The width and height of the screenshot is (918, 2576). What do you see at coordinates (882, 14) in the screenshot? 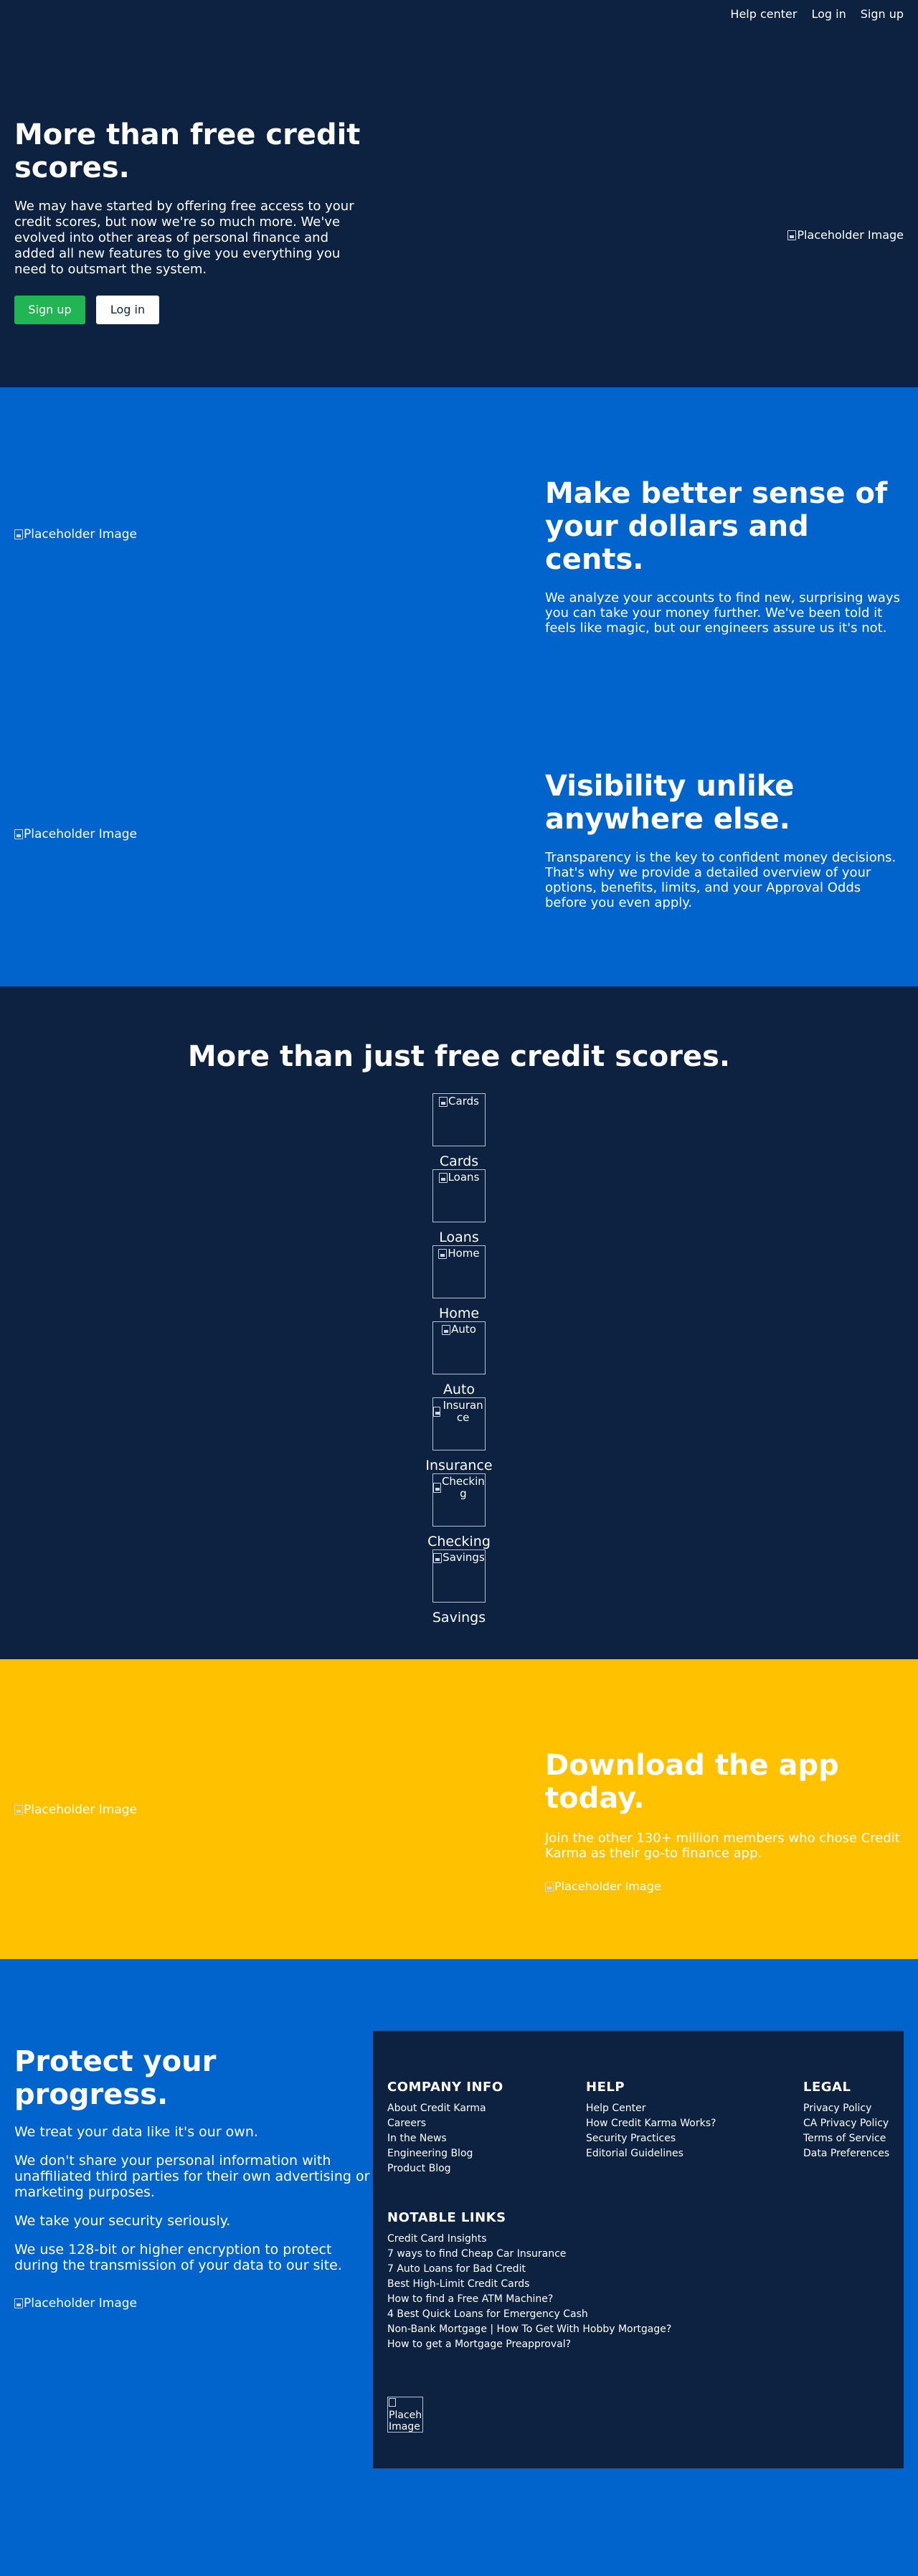
I see `signup-link: Sign up` at bounding box center [882, 14].